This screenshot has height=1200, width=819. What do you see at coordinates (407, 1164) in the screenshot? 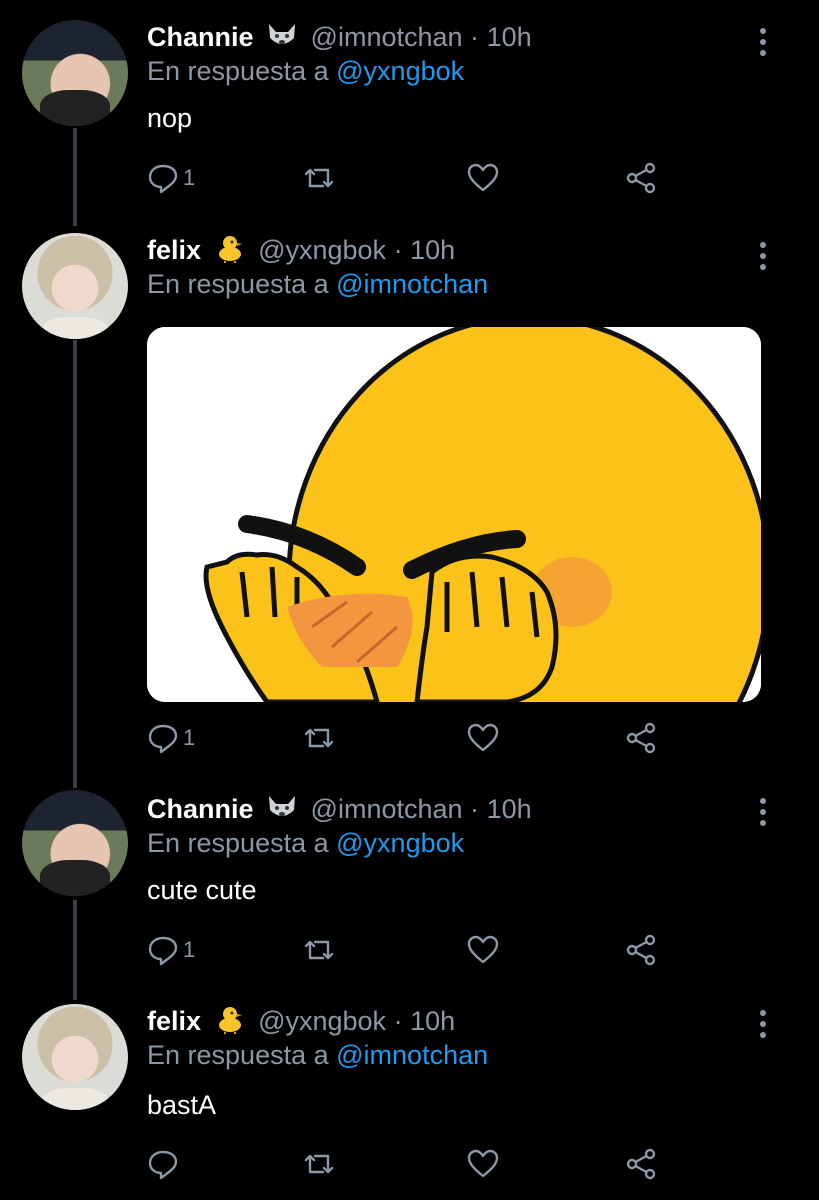
I see `tweet-actions` at bounding box center [407, 1164].